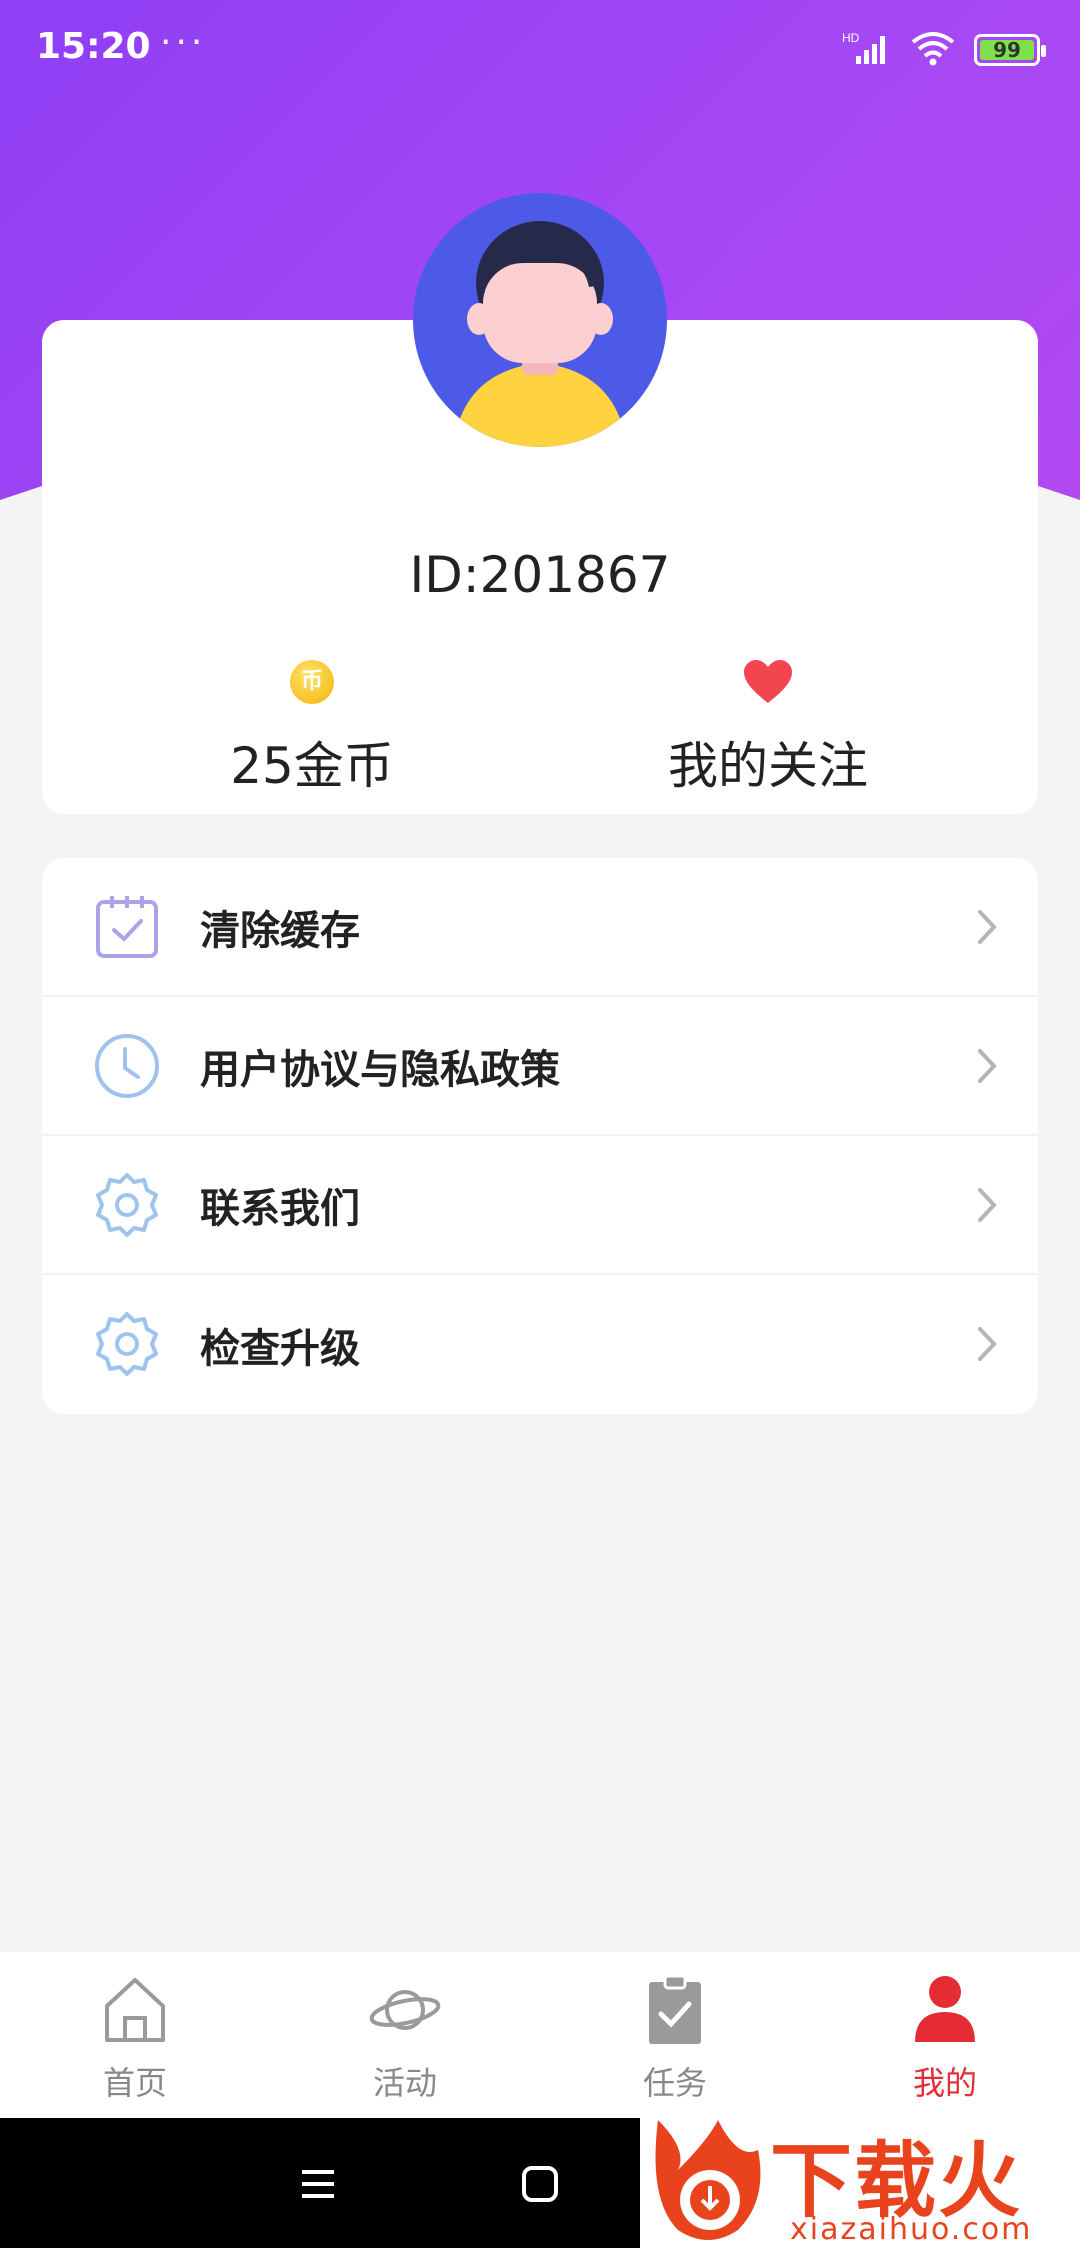 The image size is (1080, 2248). I want to click on tab-label: 活动, so click(404, 2083).